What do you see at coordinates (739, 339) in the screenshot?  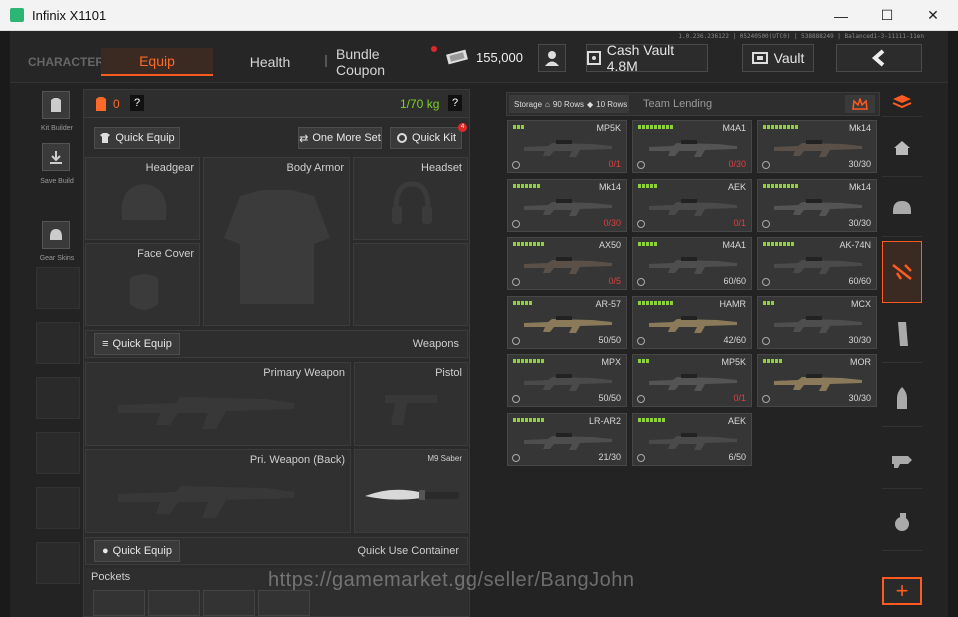 I see `ammo-capacity: /60` at bounding box center [739, 339].